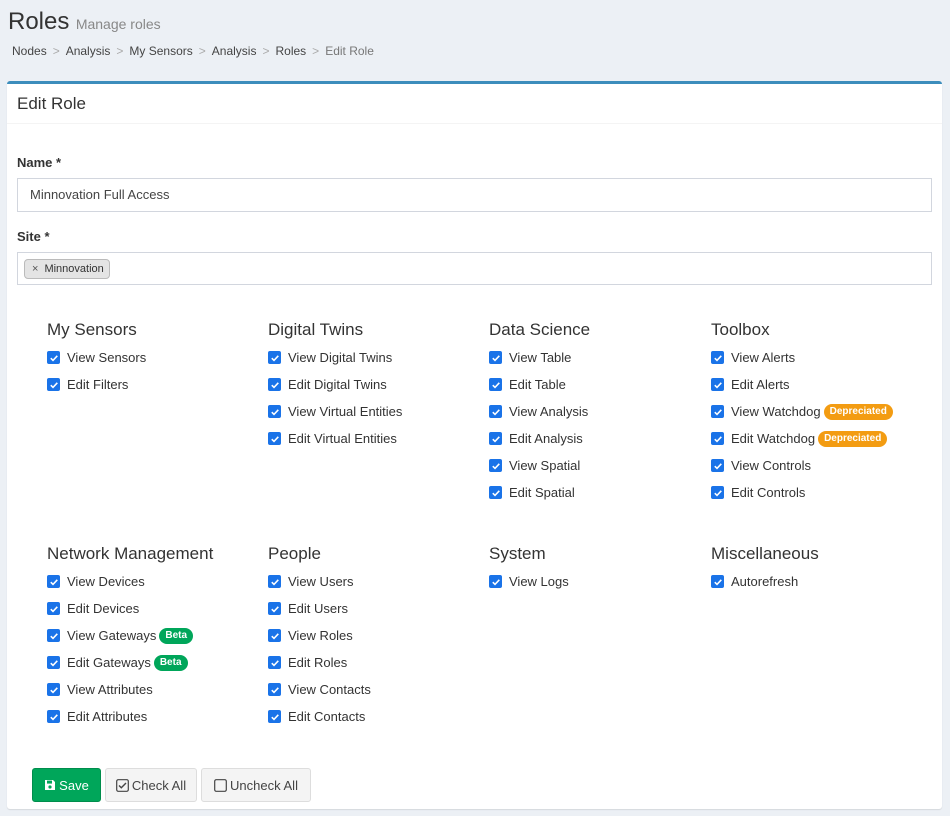 Image resolution: width=950 pixels, height=816 pixels. I want to click on permission-edit-controls: Edit Controls, so click(816, 492).